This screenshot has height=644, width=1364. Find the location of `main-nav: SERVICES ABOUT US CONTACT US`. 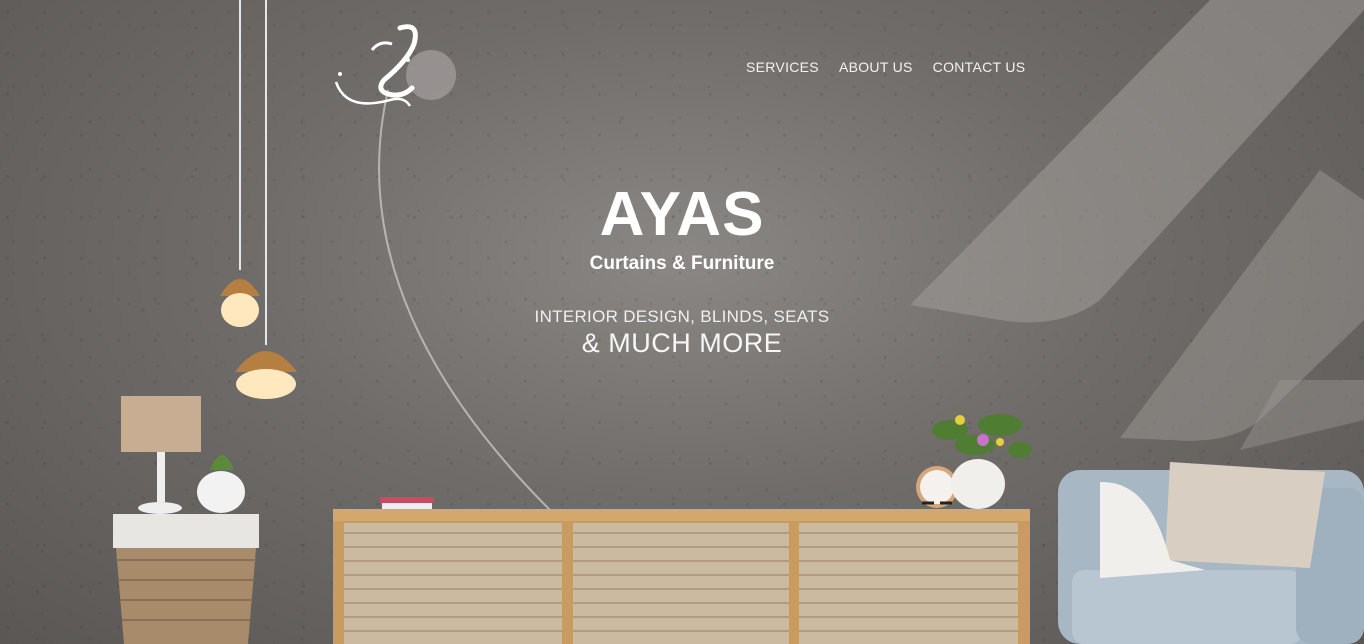

main-nav: SERVICES ABOUT US CONTACT US is located at coordinates (885, 67).